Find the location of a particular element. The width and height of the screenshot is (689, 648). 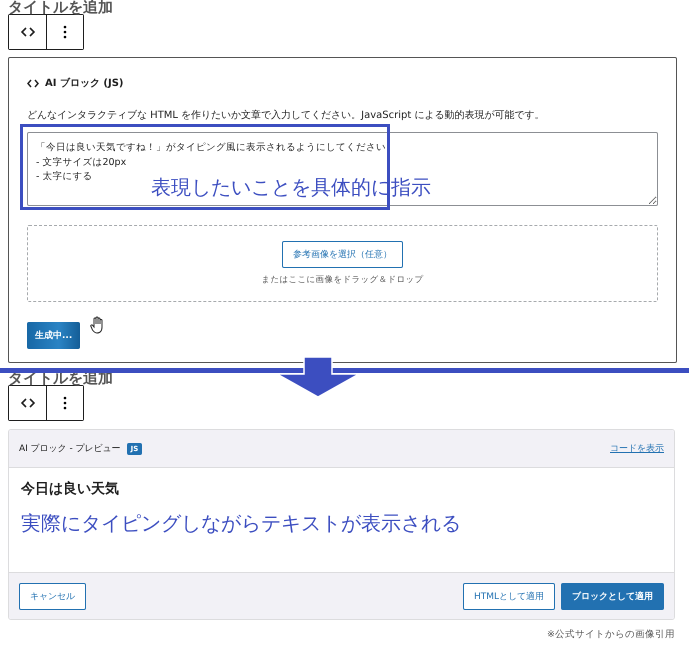

action-button: キャンセル is located at coordinates (52, 596).